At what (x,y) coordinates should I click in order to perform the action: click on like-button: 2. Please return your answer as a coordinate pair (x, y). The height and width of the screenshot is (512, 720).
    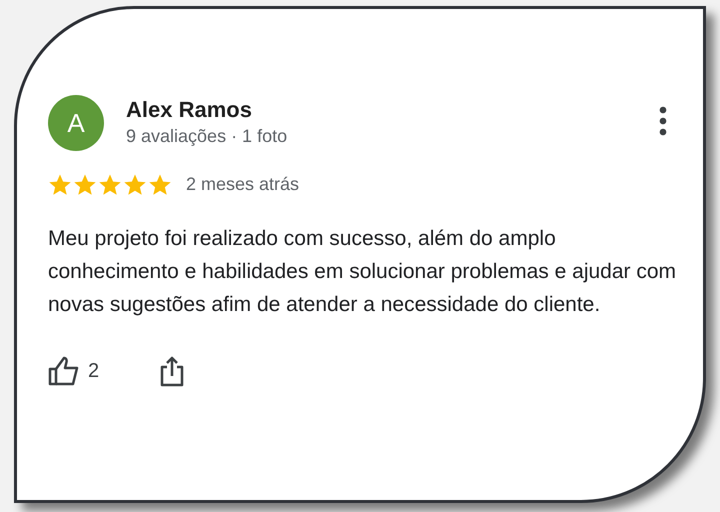
    Looking at the image, I should click on (74, 371).